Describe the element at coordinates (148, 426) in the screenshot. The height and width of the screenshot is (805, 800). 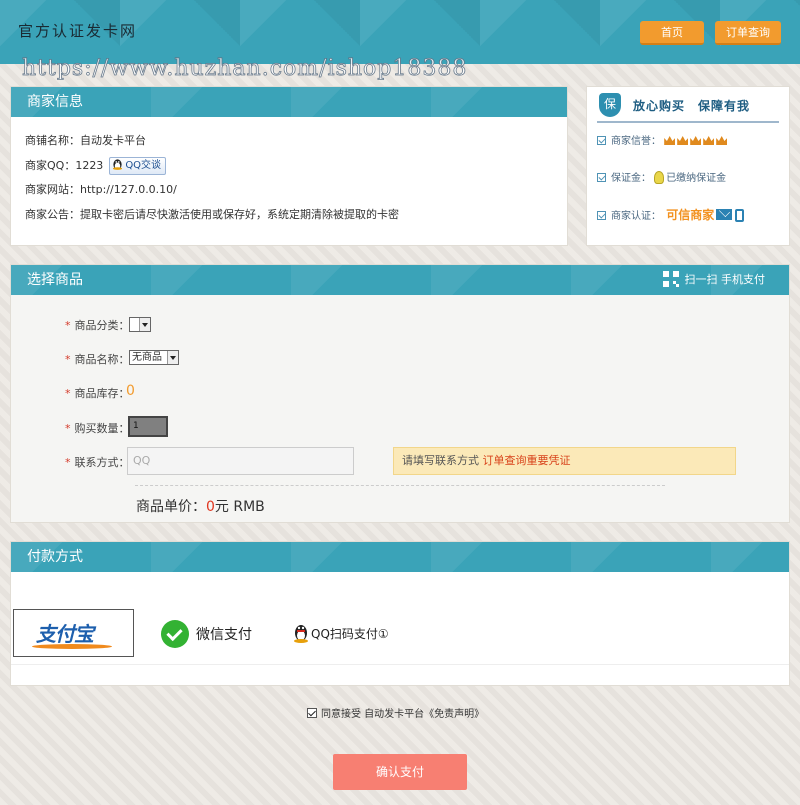
I see `quantity-input: 1` at that location.